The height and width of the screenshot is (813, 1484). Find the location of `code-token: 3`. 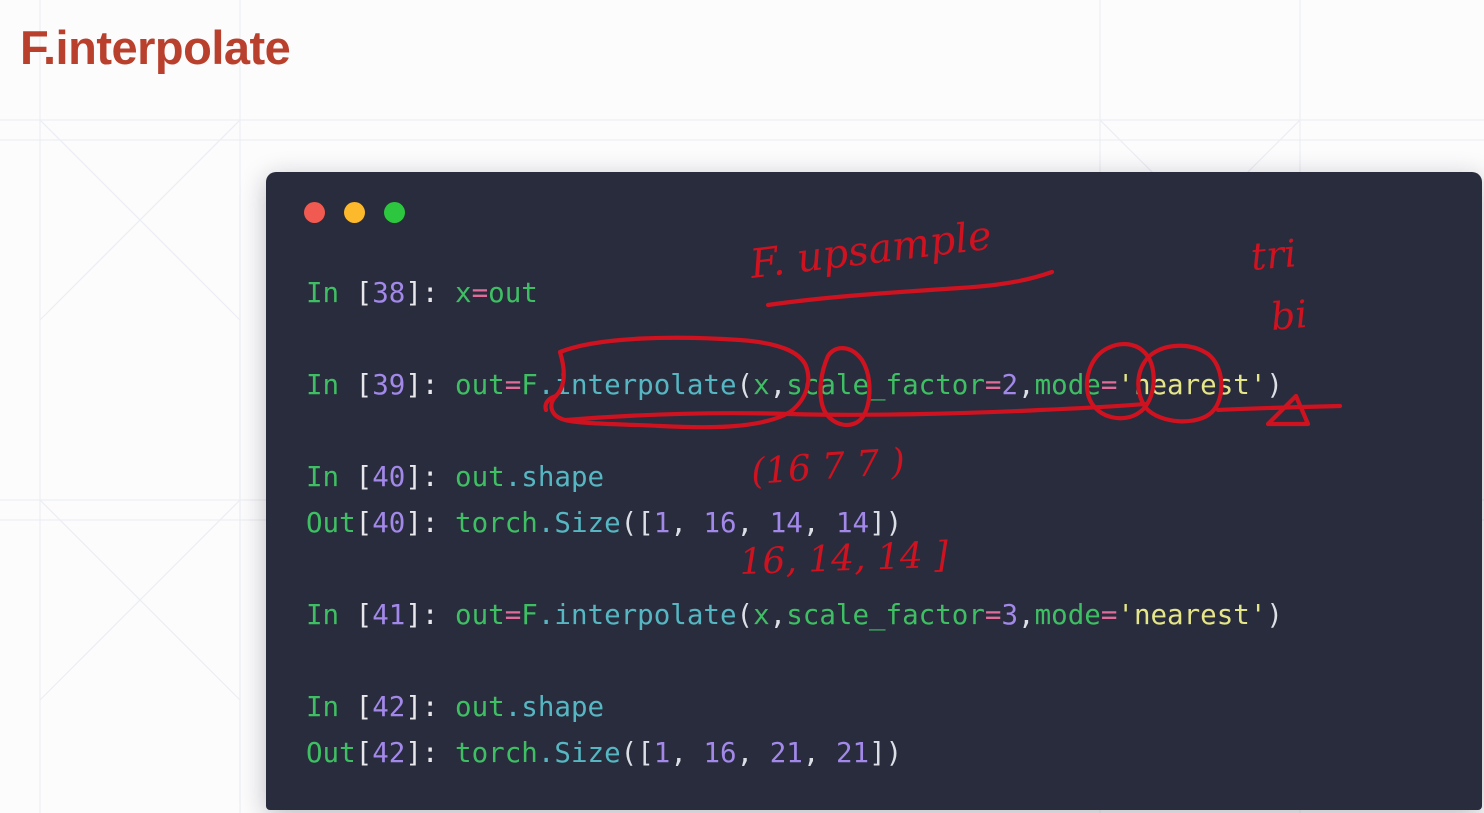

code-token: 3 is located at coordinates (1010, 615).